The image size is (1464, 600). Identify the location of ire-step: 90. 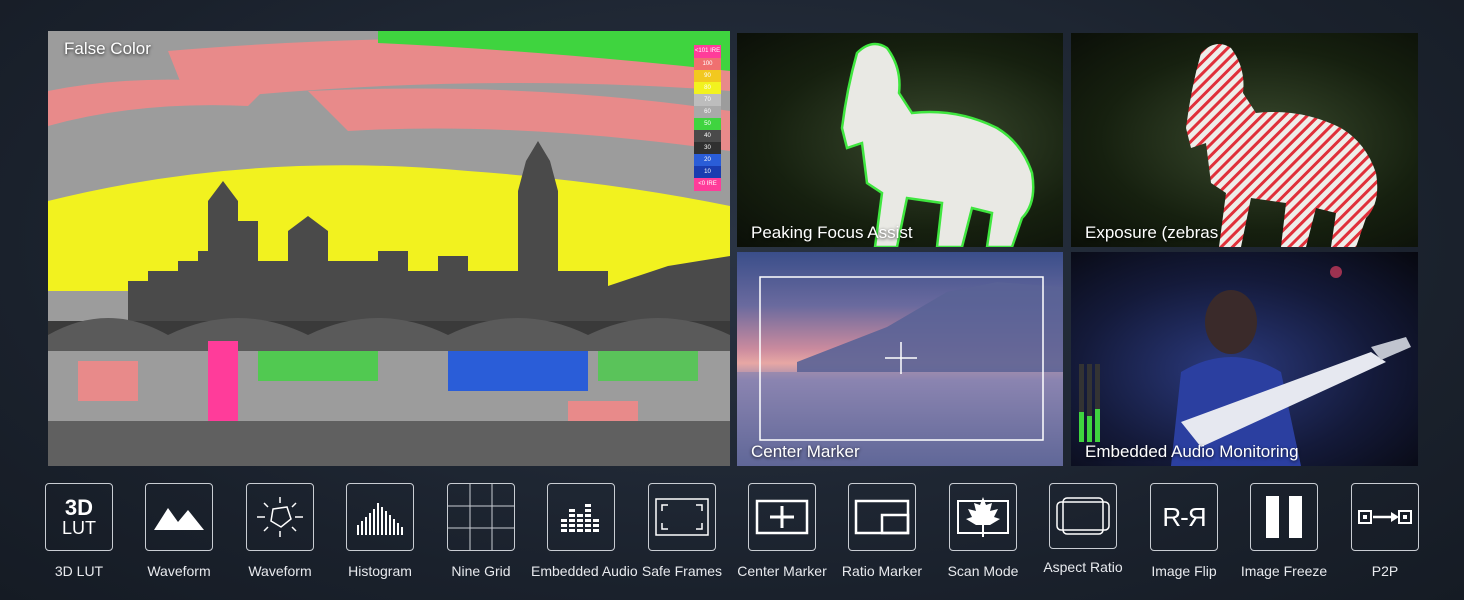
(707, 76).